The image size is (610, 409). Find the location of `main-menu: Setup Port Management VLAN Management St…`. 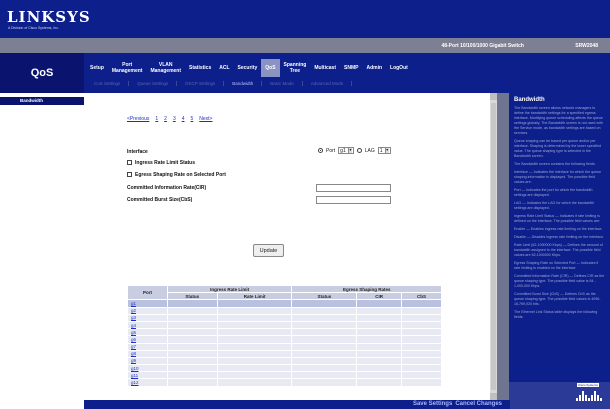

main-menu: Setup Port Management VLAN Management St… is located at coordinates (249, 68).